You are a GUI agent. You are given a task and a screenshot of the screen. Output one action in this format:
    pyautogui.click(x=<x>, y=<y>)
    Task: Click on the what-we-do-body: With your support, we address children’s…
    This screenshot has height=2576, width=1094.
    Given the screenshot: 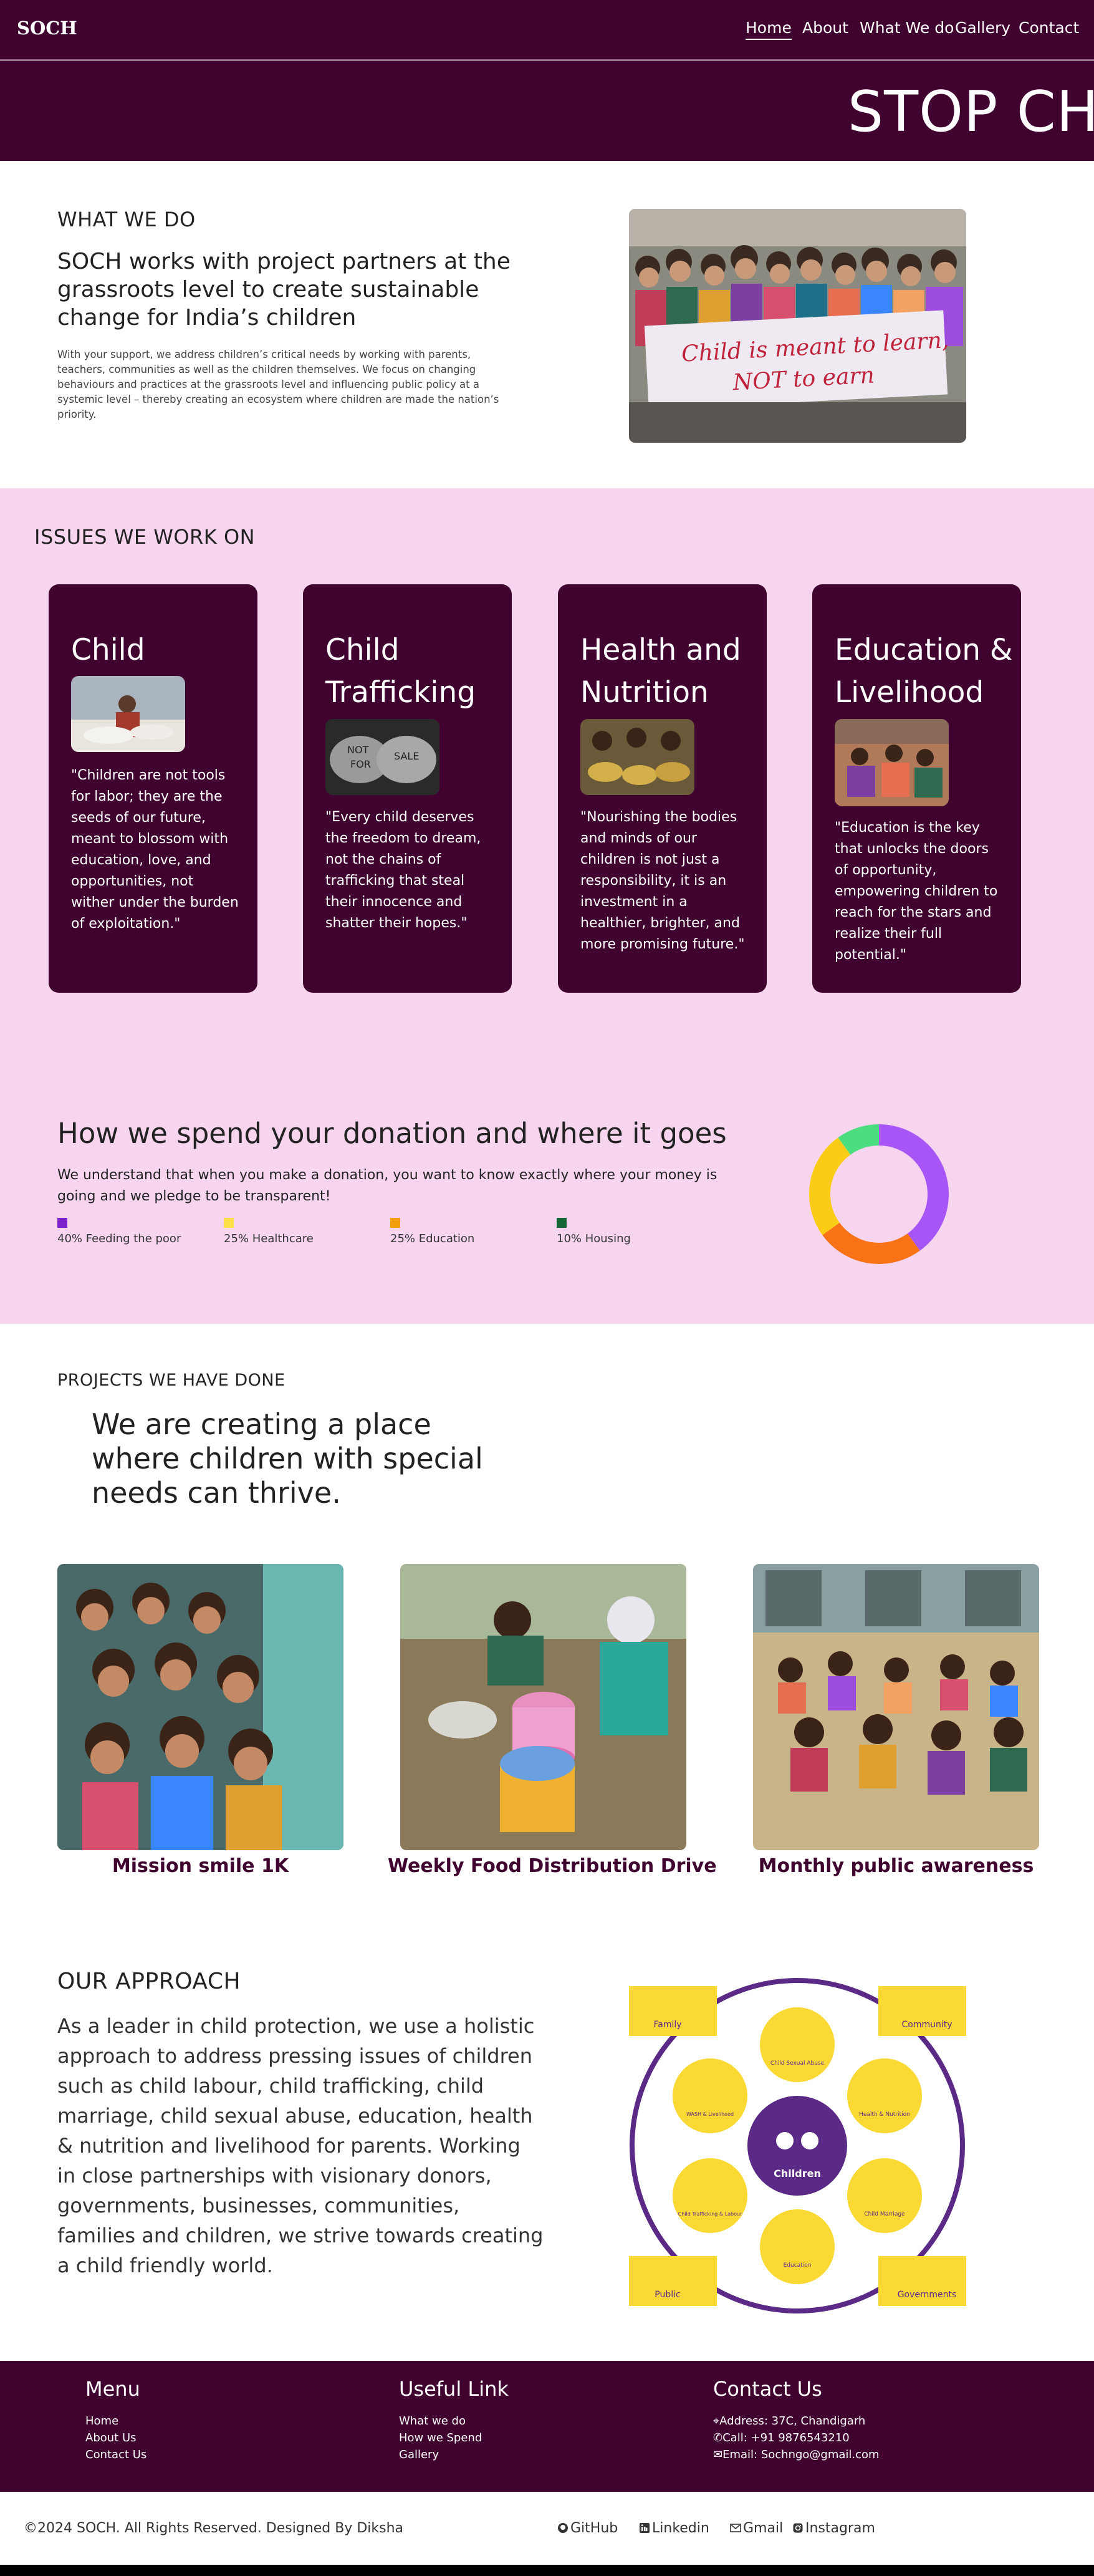 What is the action you would take?
    pyautogui.click(x=278, y=384)
    